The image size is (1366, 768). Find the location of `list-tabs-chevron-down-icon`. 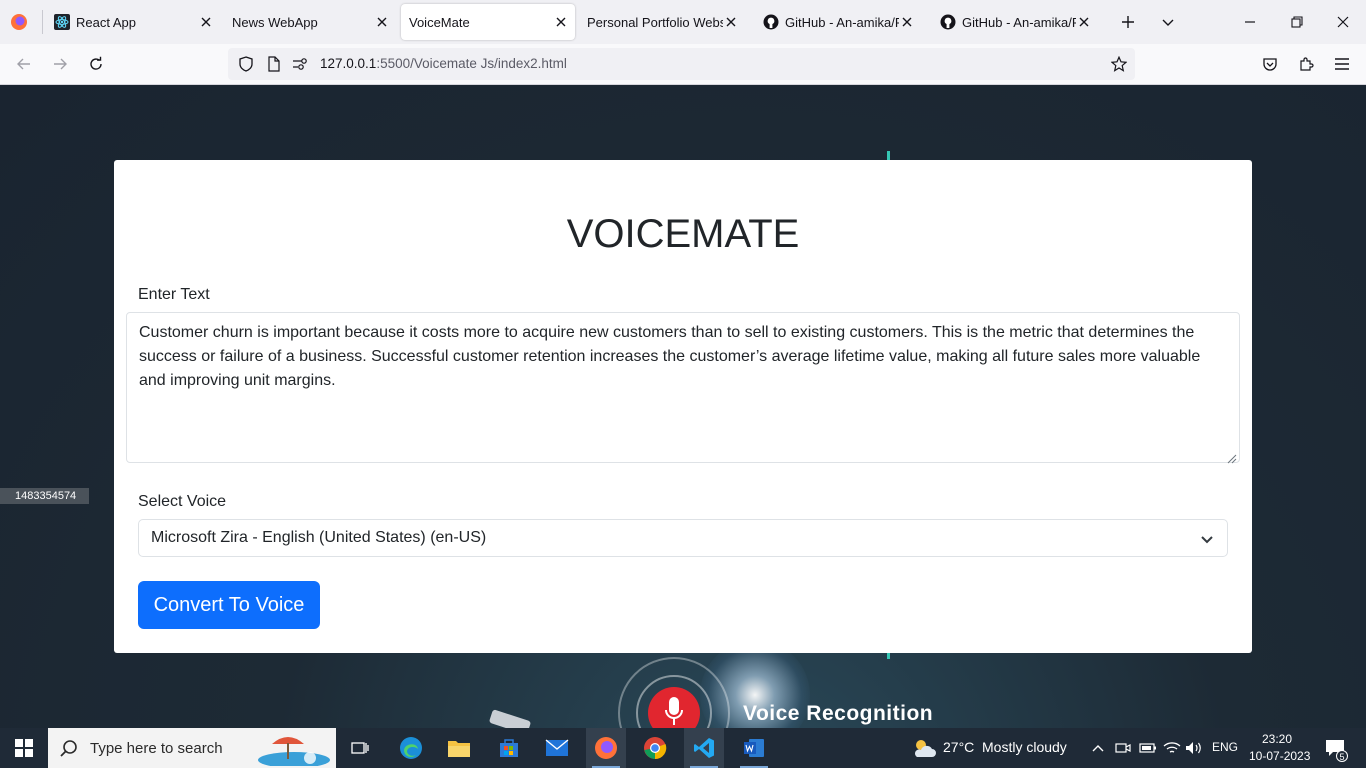

list-tabs-chevron-down-icon is located at coordinates (1168, 22).